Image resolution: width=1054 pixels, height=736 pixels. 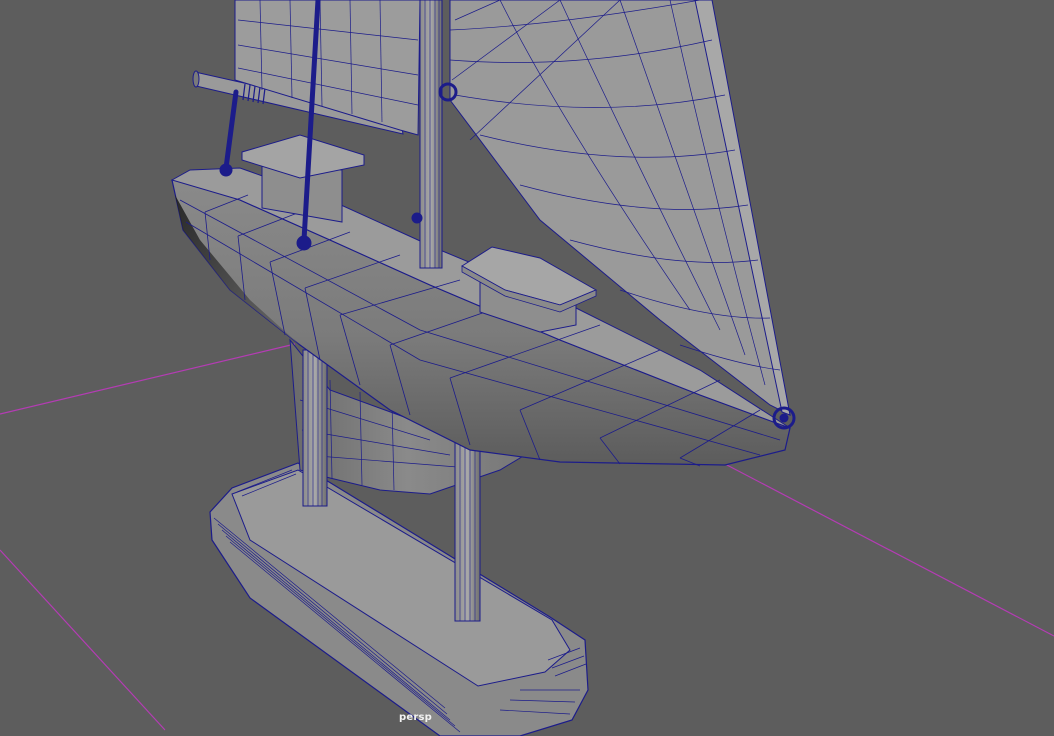 What do you see at coordinates (415, 717) in the screenshot?
I see `camera-name-label: persp` at bounding box center [415, 717].